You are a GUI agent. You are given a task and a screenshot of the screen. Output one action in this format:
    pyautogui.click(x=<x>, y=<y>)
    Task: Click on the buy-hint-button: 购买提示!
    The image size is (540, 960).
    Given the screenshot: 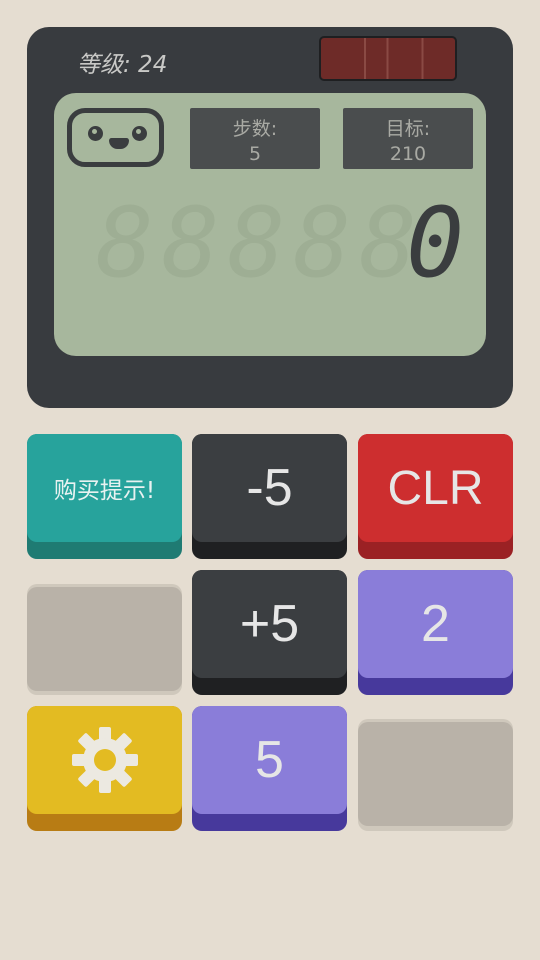 What is the action you would take?
    pyautogui.click(x=104, y=496)
    